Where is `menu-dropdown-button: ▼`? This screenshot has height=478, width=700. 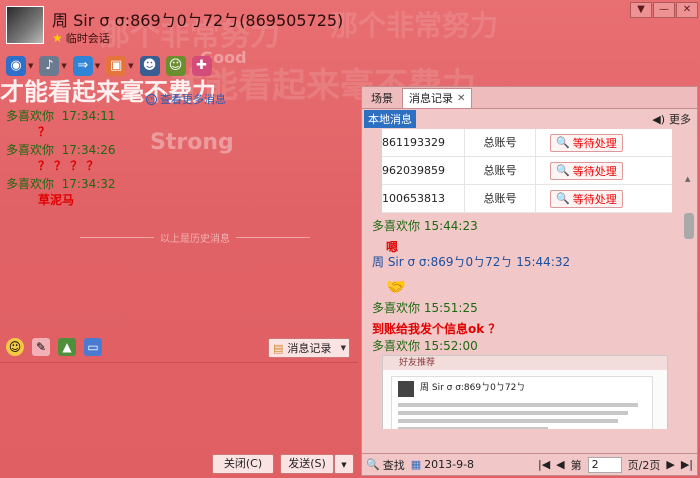 menu-dropdown-button: ▼ is located at coordinates (641, 10).